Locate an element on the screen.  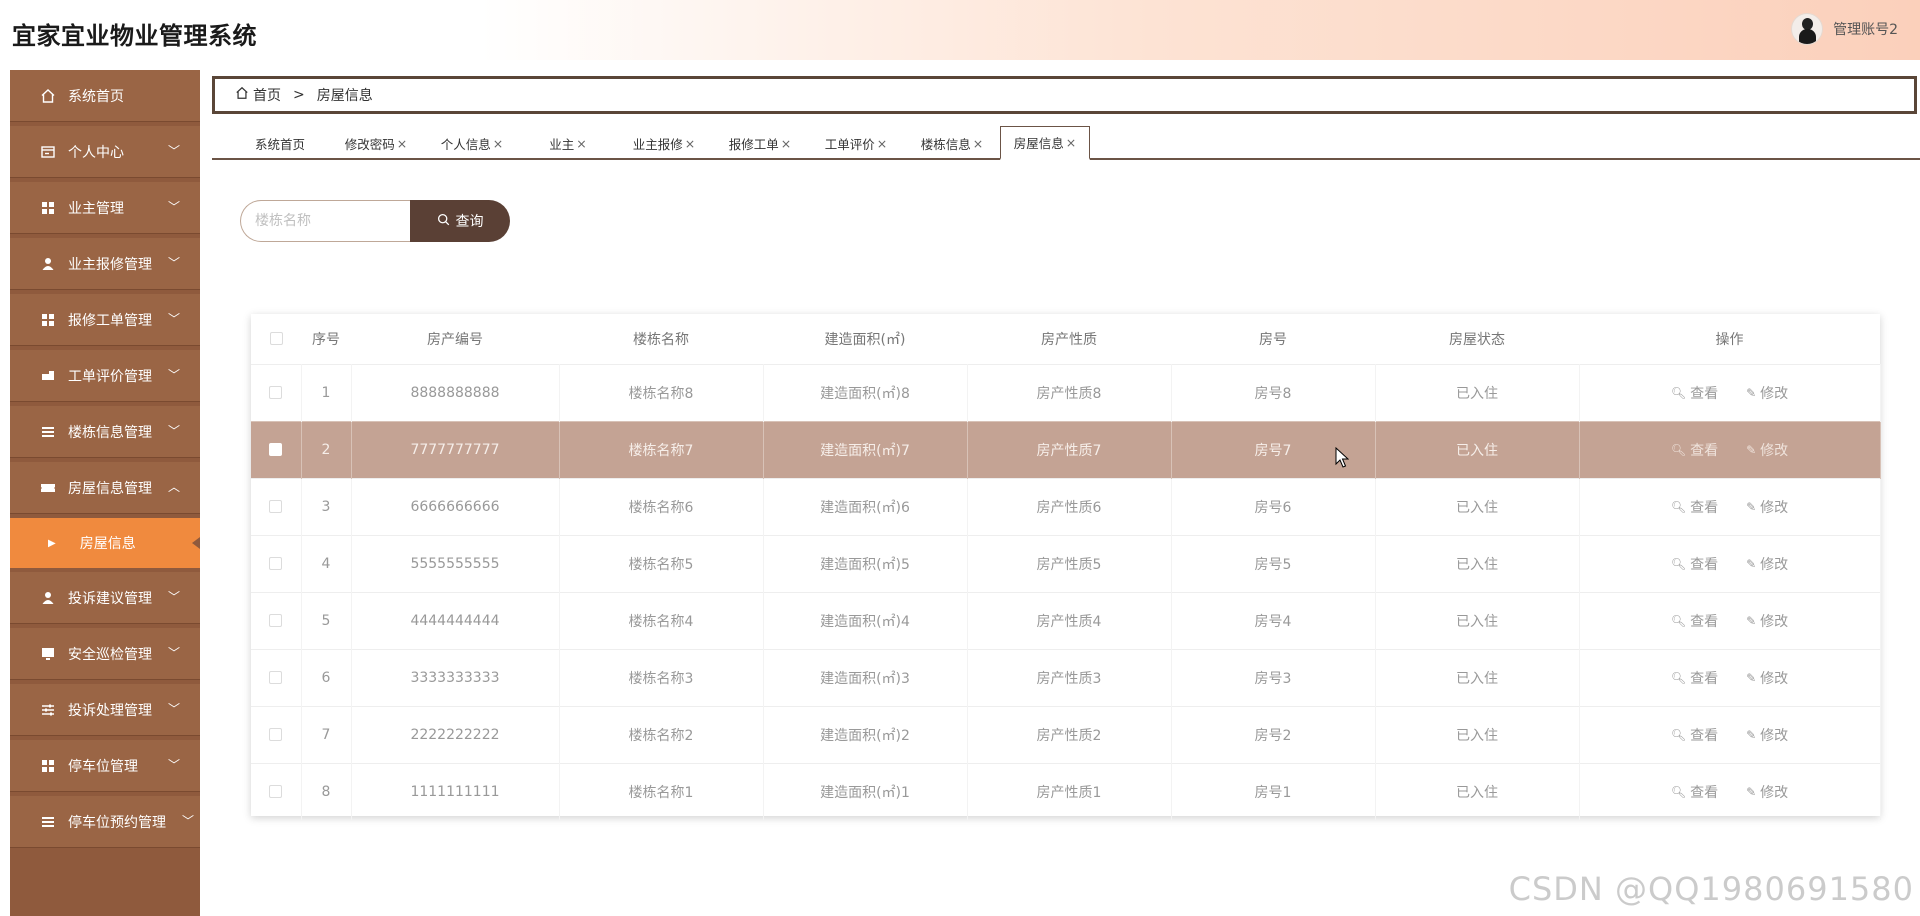
select-all-header is located at coordinates (276, 339).